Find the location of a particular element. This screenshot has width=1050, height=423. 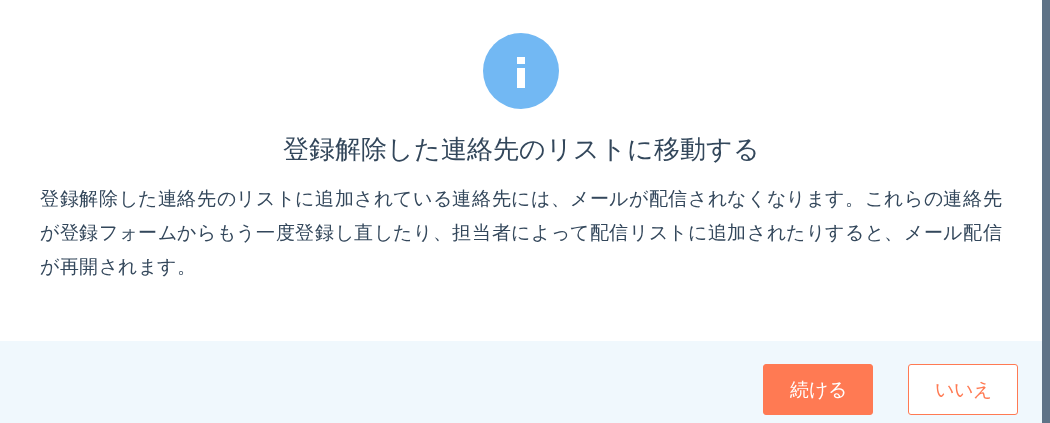

continue-button: 続ける is located at coordinates (818, 389).